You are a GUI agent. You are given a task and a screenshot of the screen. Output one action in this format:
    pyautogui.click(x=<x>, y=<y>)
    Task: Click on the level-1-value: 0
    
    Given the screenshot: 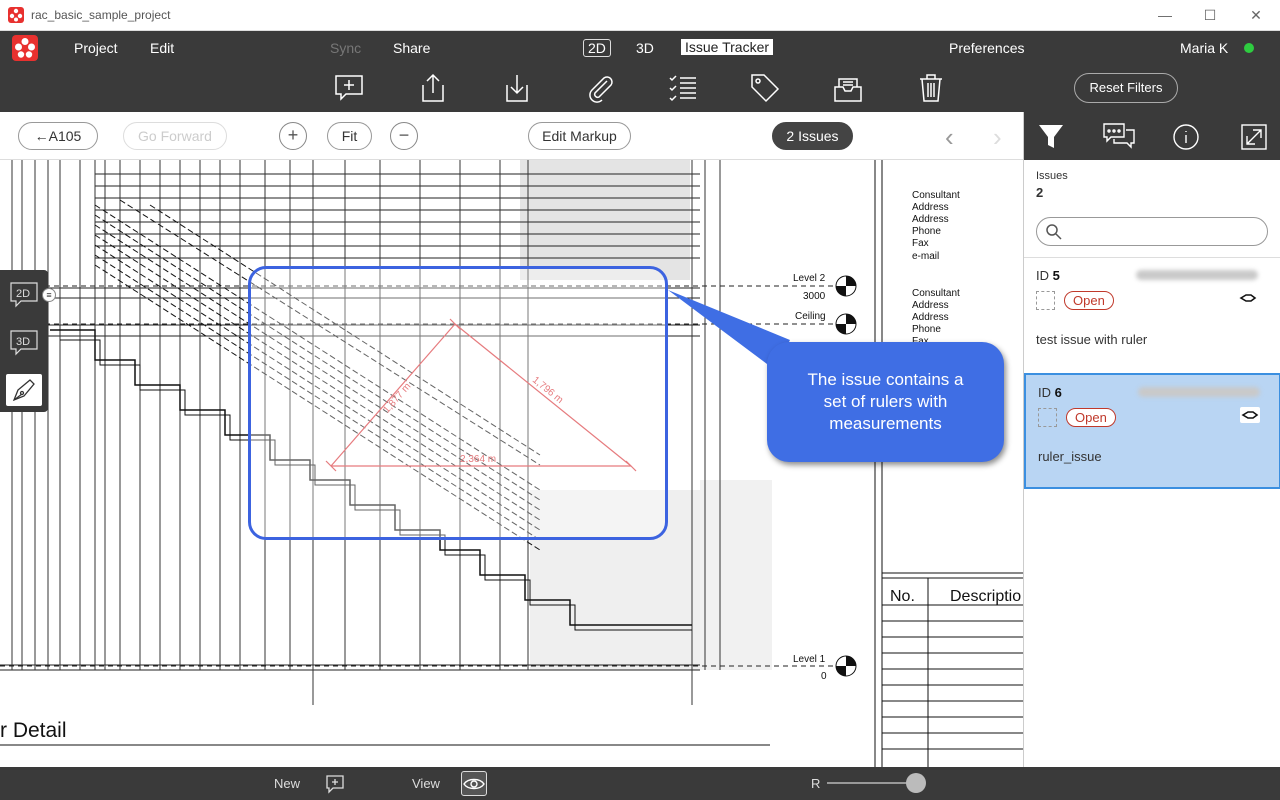 What is the action you would take?
    pyautogui.click(x=824, y=676)
    